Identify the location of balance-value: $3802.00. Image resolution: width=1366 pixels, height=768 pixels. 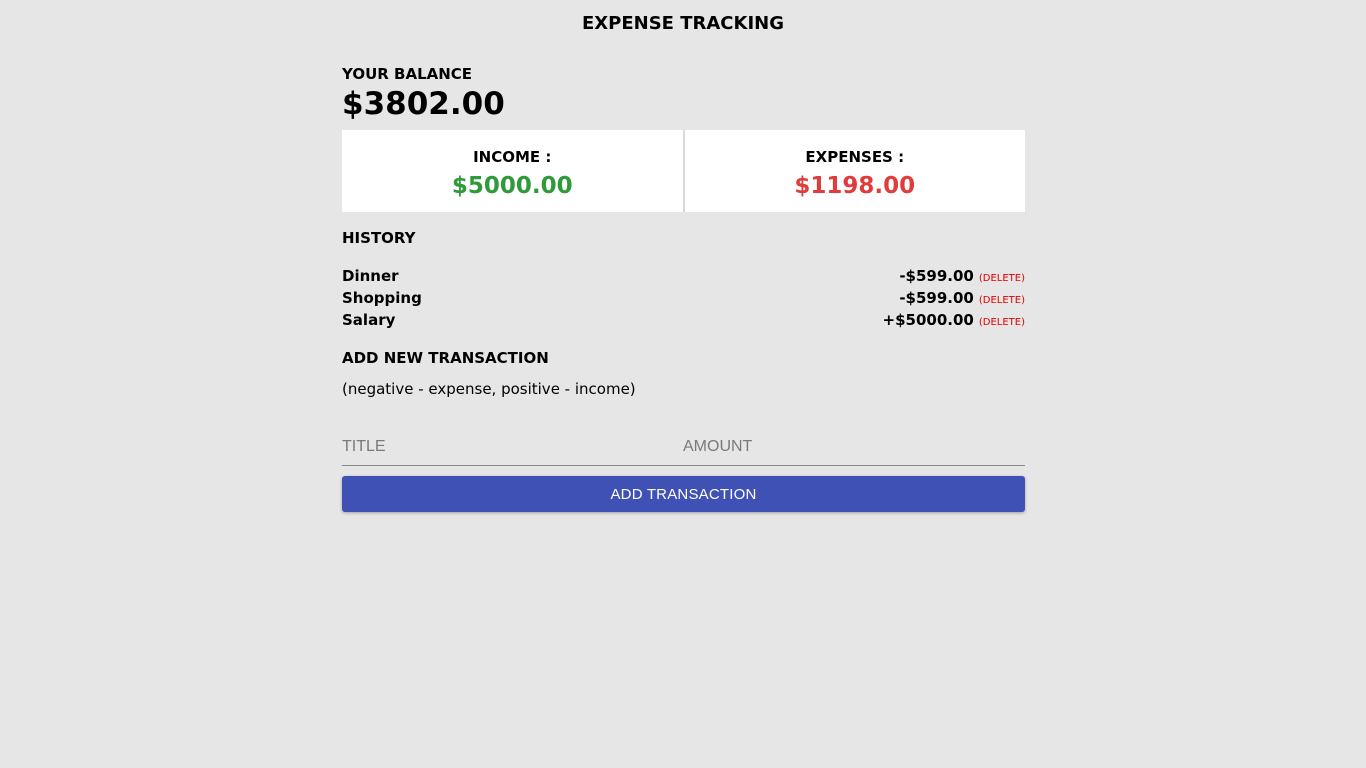
(423, 104).